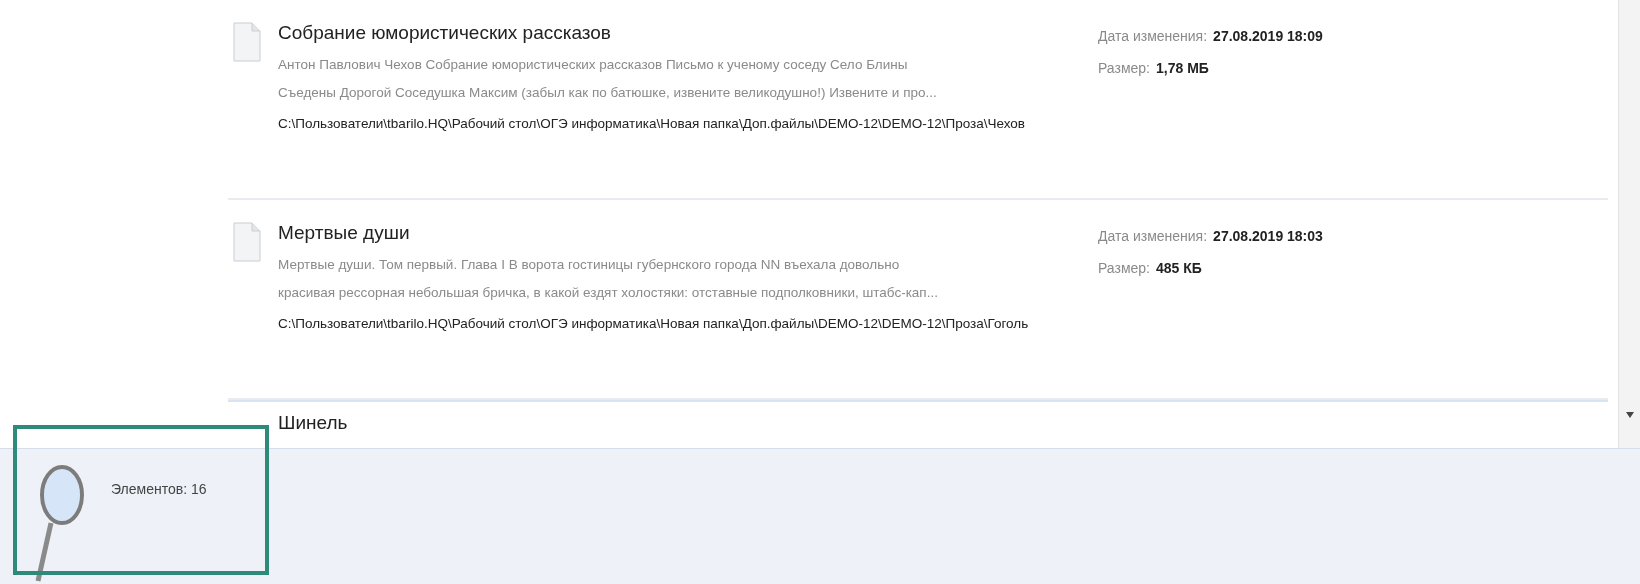 The width and height of the screenshot is (1640, 584). Describe the element at coordinates (445, 33) in the screenshot. I see `file-title: Собрание юмористических рассказов` at that location.